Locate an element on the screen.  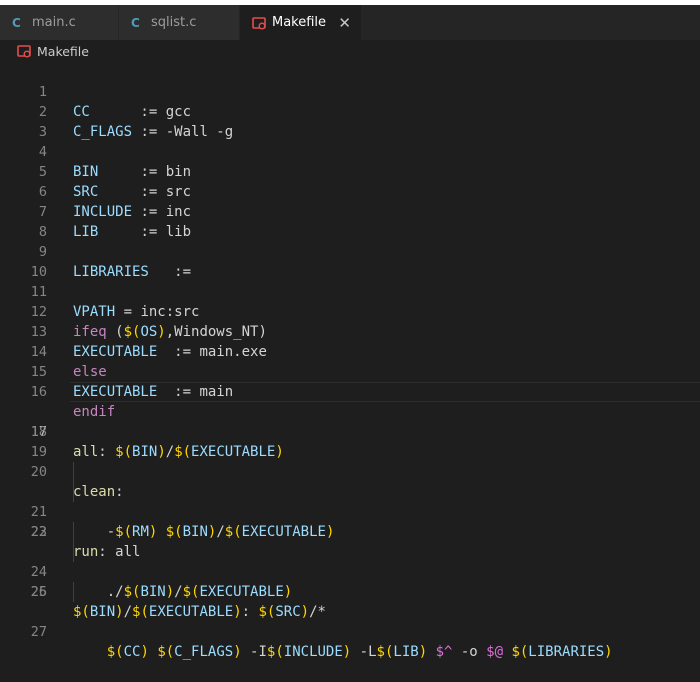
token: / is located at coordinates (128, 612).